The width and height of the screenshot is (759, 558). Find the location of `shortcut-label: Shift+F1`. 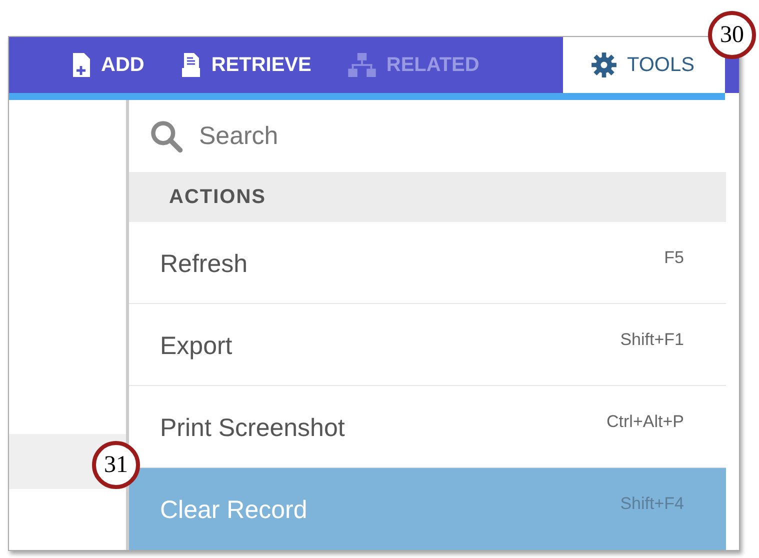

shortcut-label: Shift+F1 is located at coordinates (652, 340).